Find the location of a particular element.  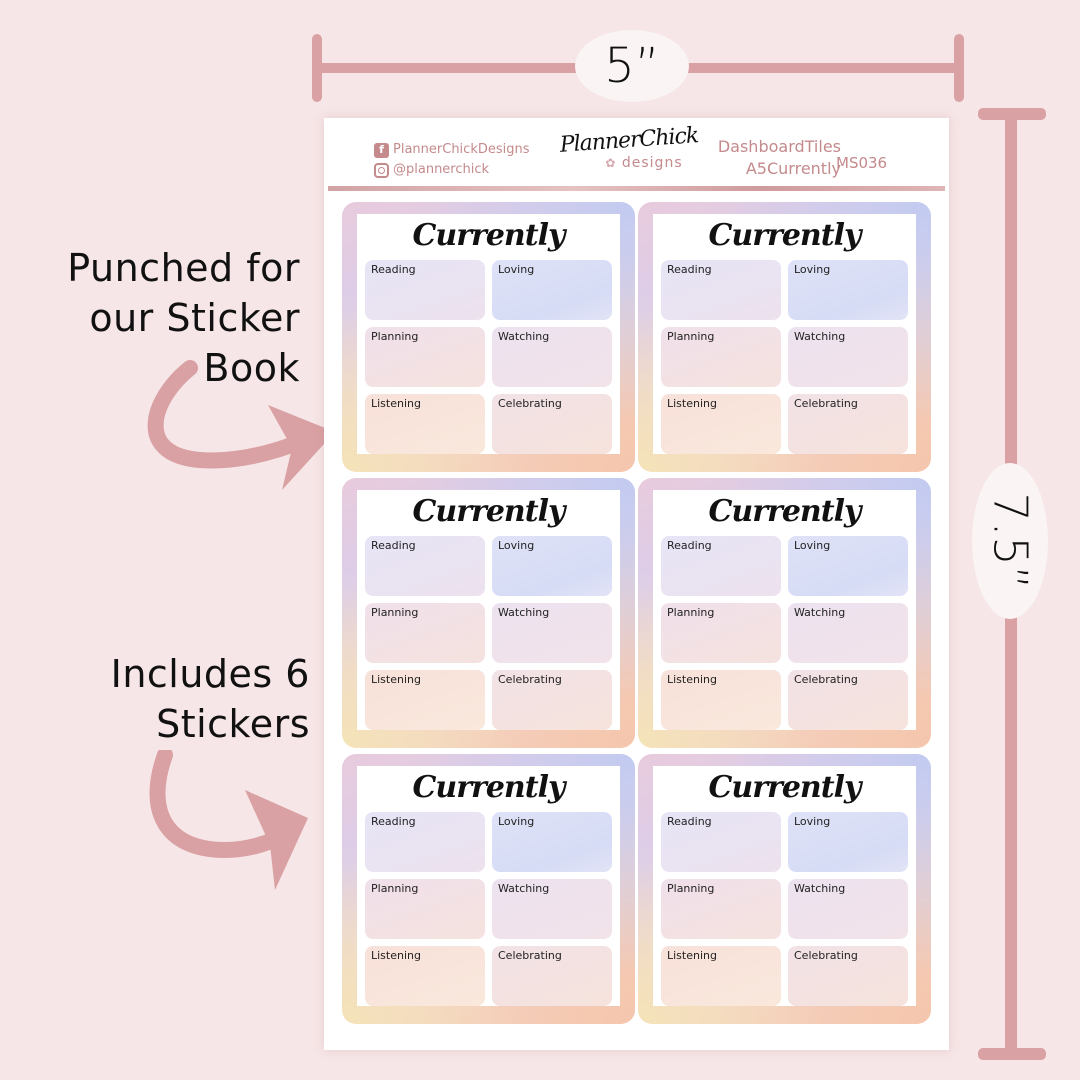

width-rule-right-cap is located at coordinates (959, 68).